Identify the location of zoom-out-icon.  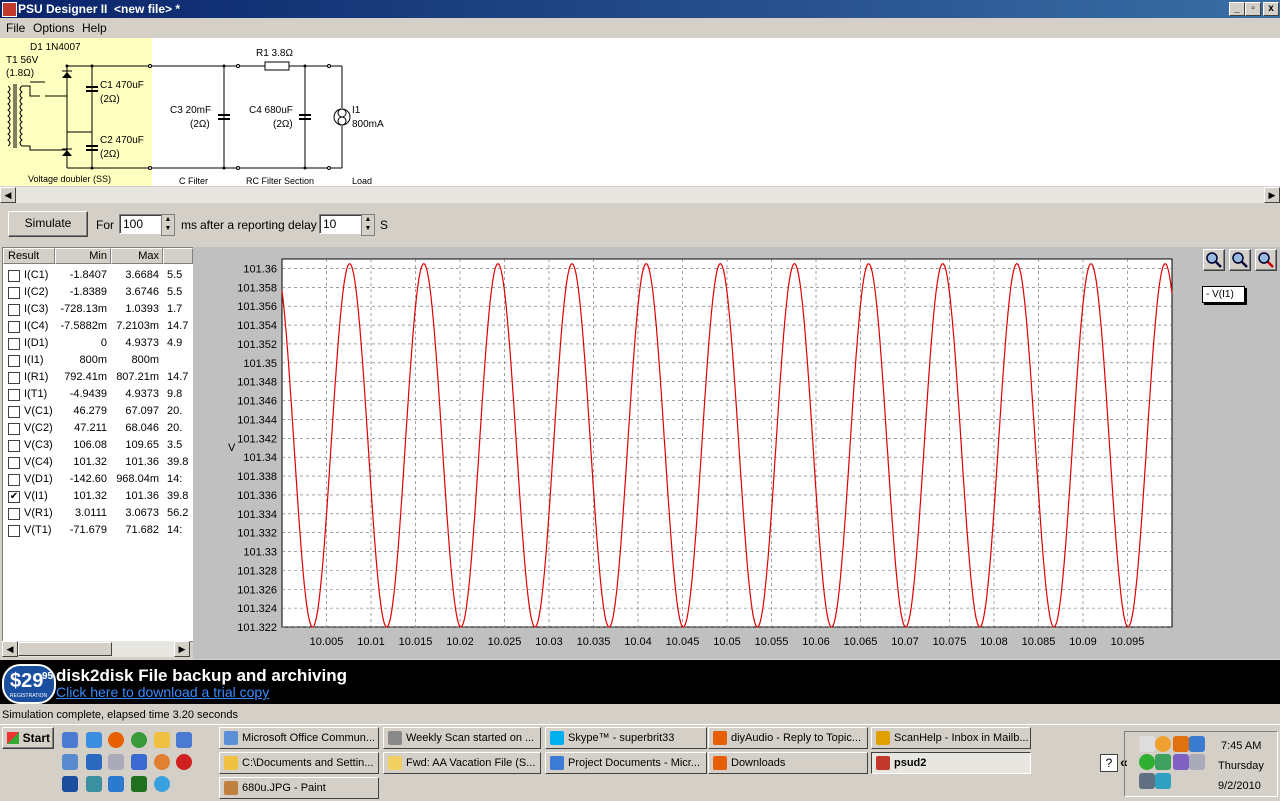
(1240, 260).